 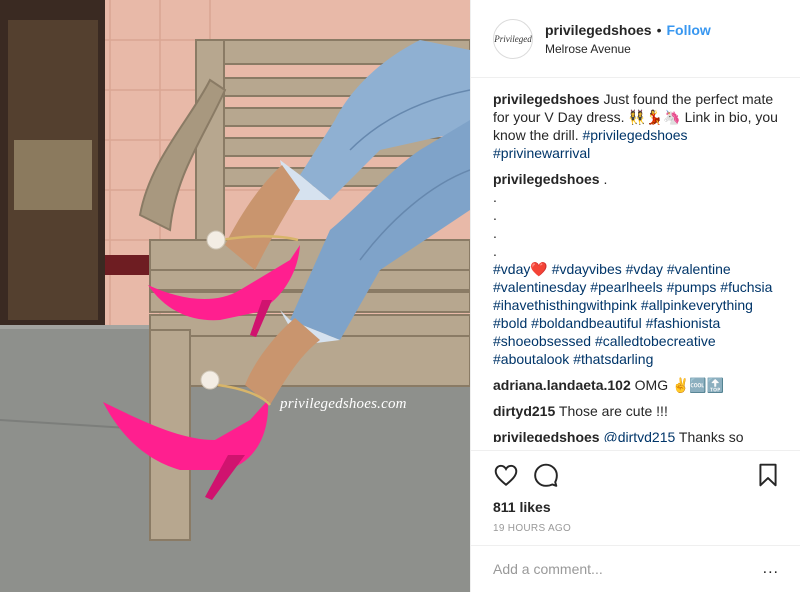 What do you see at coordinates (639, 435) in the screenshot?
I see `mention-link: @dirtyd215` at bounding box center [639, 435].